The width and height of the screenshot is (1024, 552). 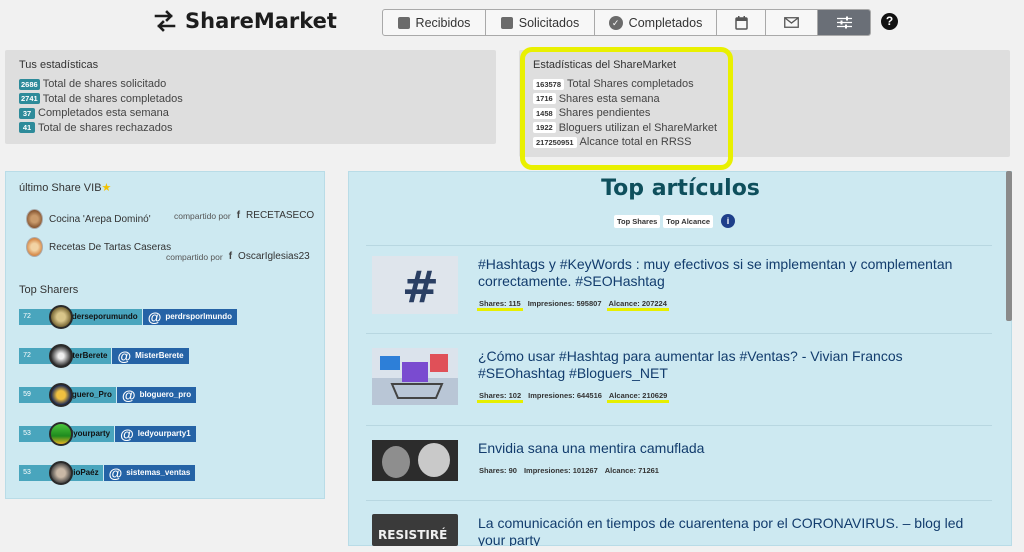 What do you see at coordinates (638, 397) in the screenshot?
I see `article-alcance: Alcance: 210629` at bounding box center [638, 397].